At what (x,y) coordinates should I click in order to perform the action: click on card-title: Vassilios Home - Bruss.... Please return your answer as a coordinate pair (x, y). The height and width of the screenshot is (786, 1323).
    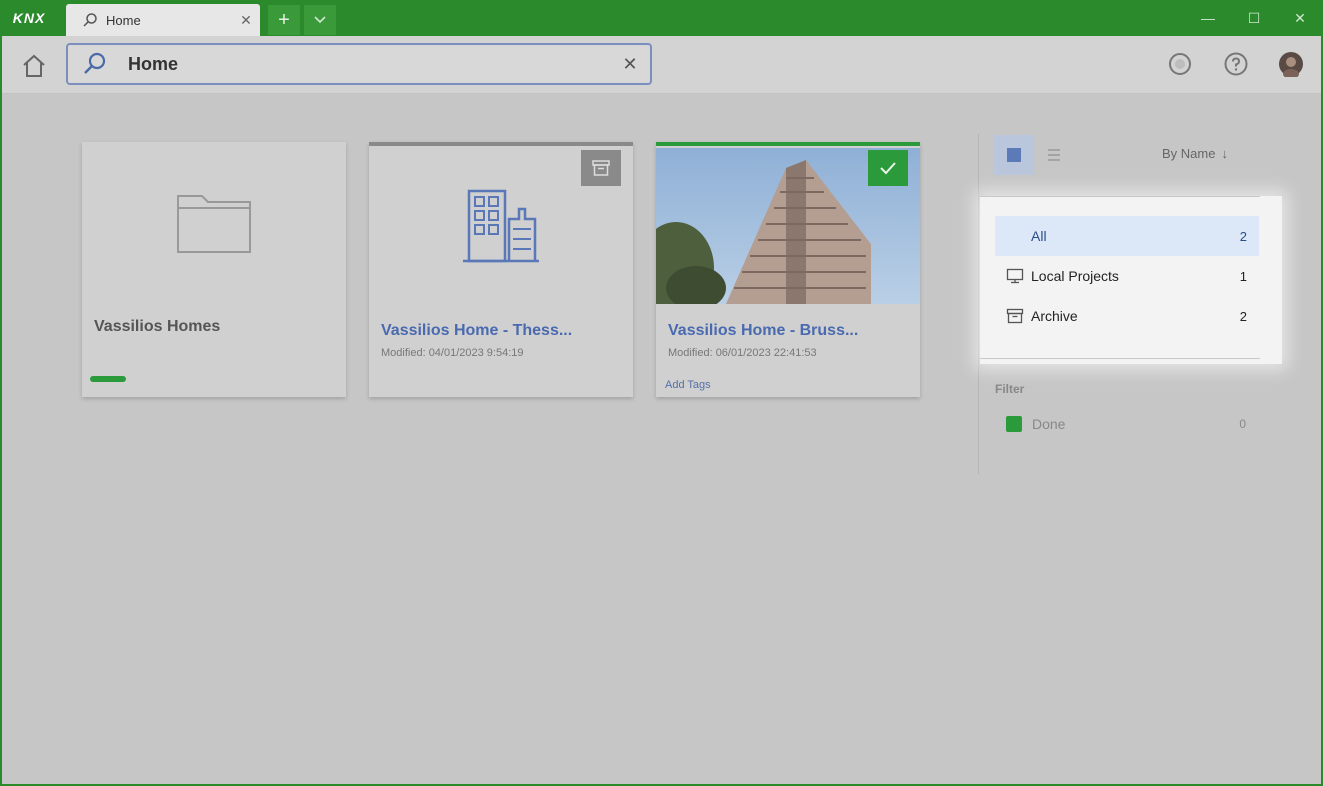
    Looking at the image, I should click on (763, 330).